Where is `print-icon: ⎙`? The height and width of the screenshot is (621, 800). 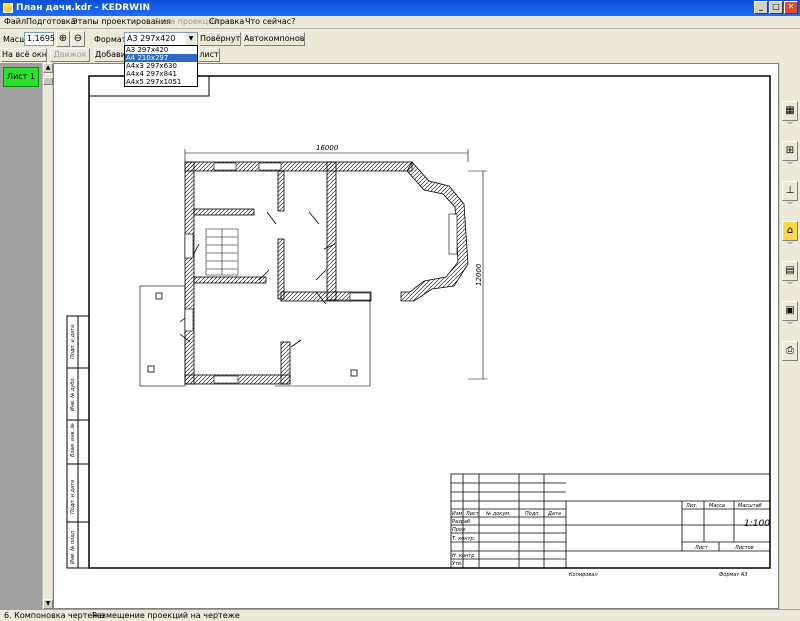 print-icon: ⎙ is located at coordinates (790, 351).